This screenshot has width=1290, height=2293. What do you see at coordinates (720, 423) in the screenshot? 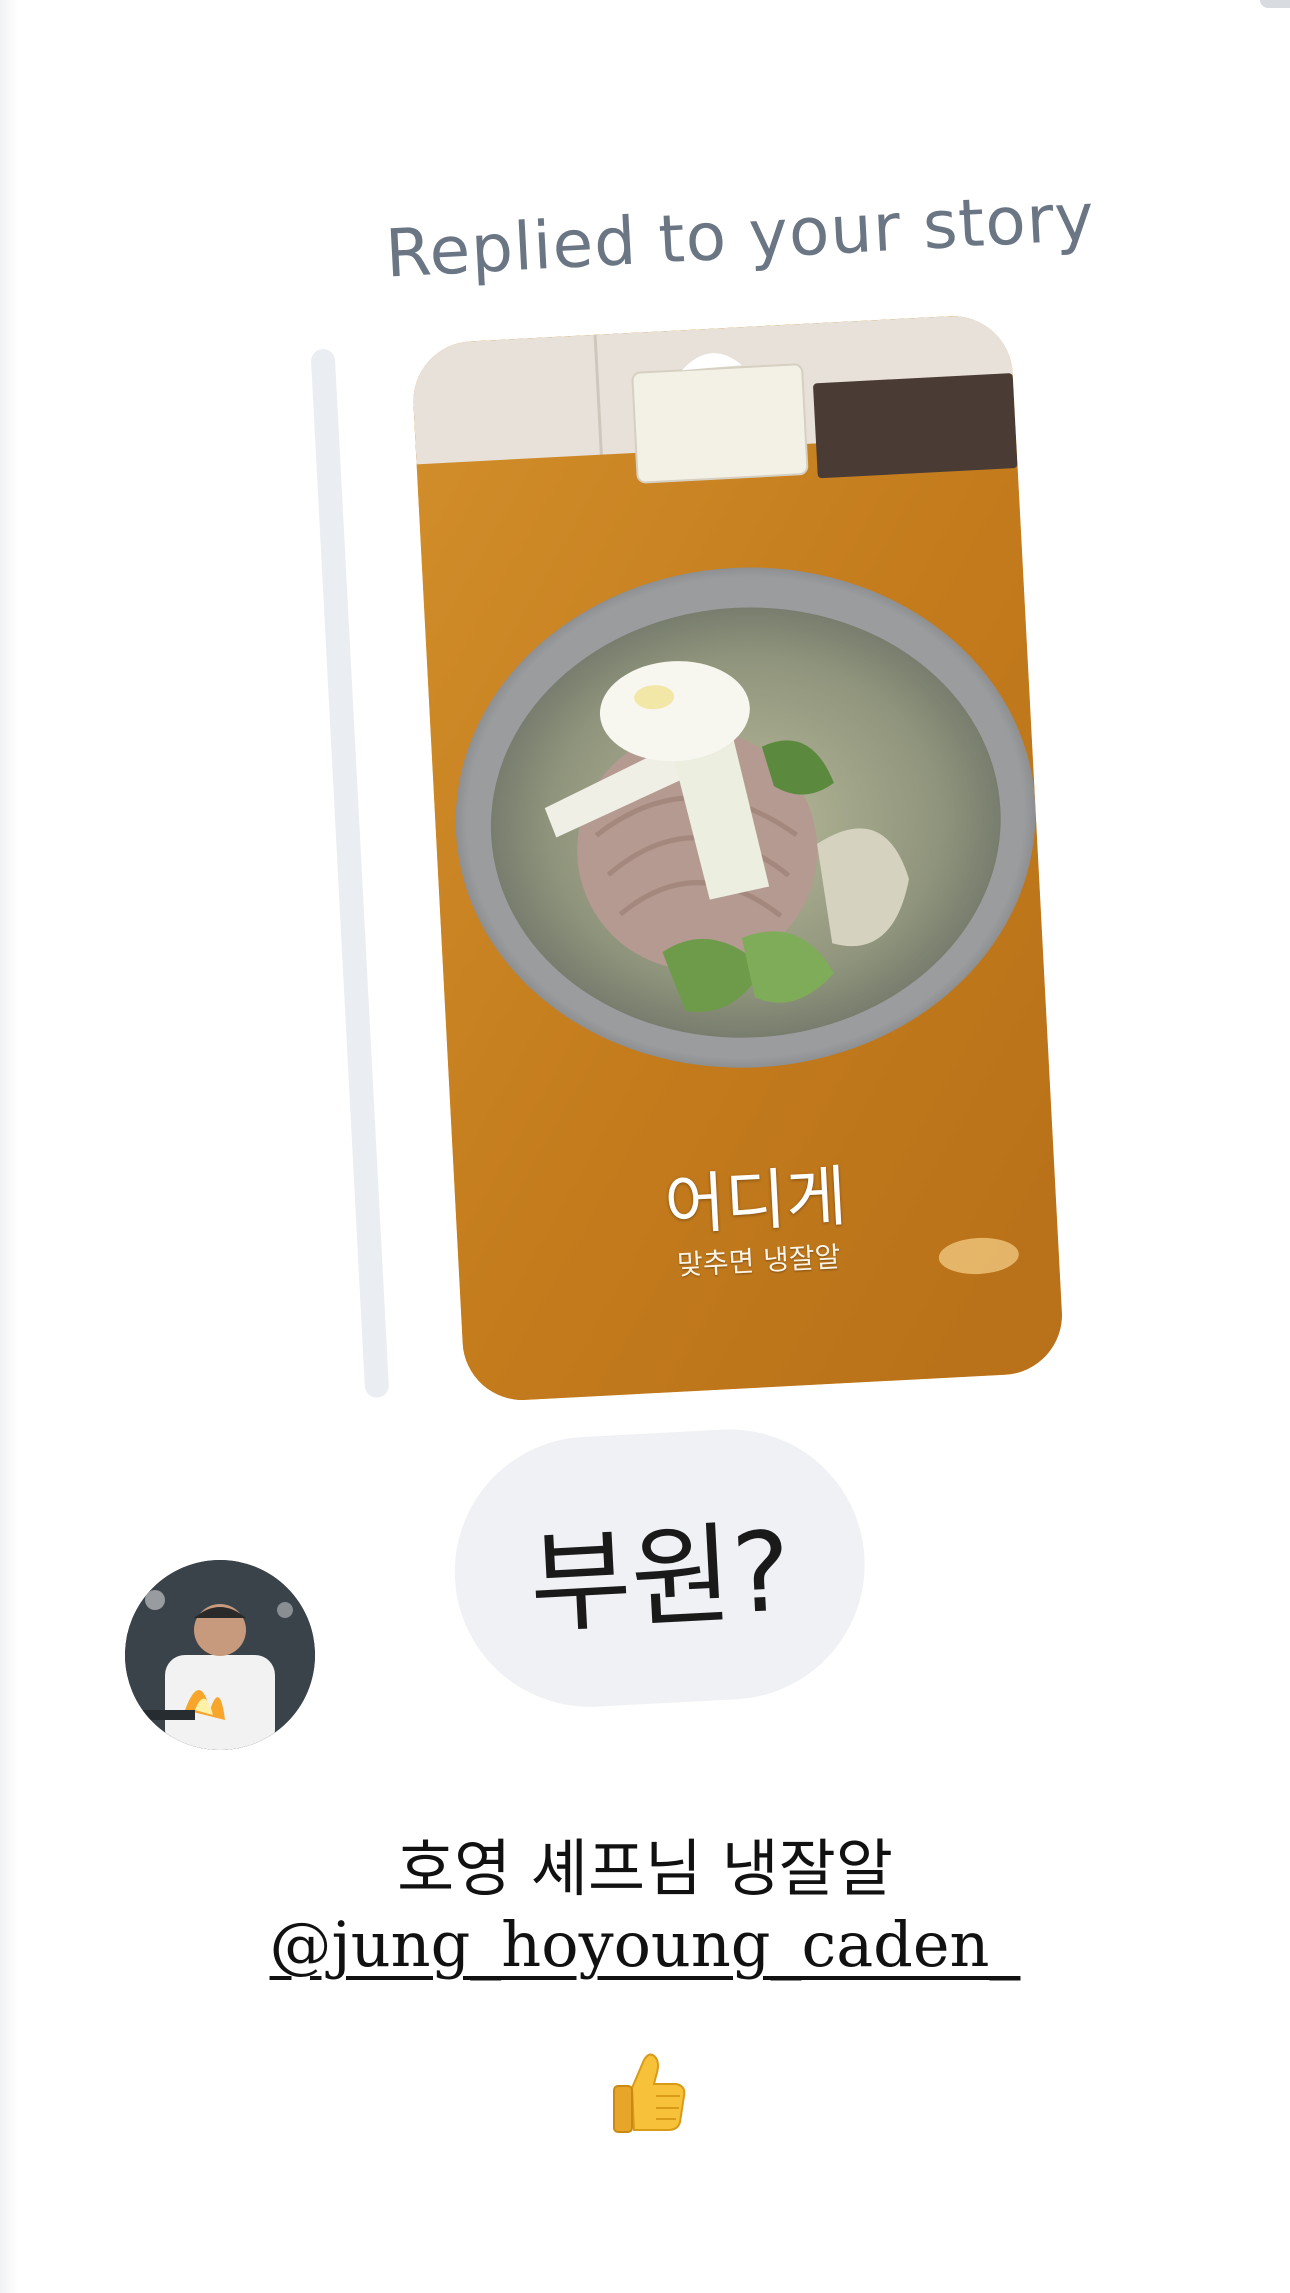
I see `tissue-box` at bounding box center [720, 423].